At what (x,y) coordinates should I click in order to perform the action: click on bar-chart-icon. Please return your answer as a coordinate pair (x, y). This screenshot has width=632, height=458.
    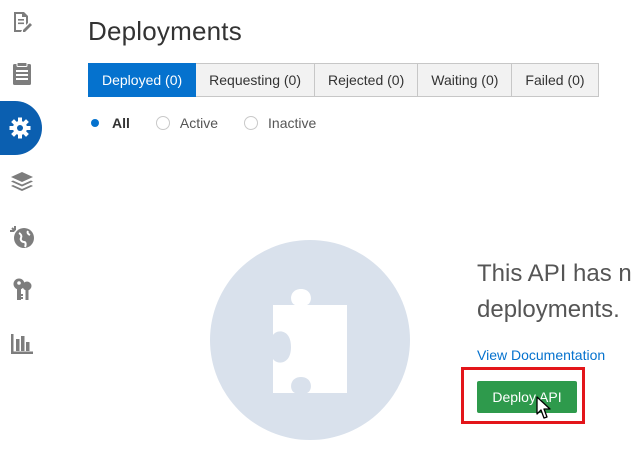
    Looking at the image, I should click on (22, 344).